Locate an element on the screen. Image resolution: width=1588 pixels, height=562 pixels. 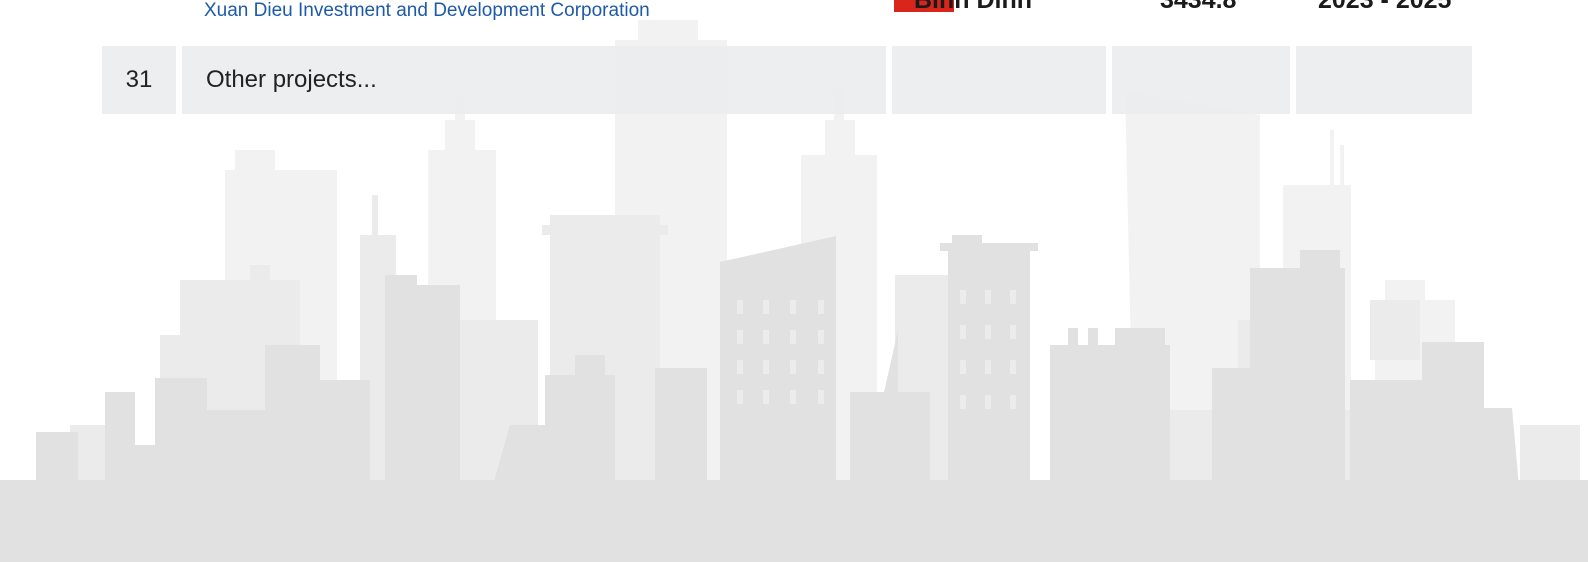
row-number: 30 is located at coordinates (139, 2).